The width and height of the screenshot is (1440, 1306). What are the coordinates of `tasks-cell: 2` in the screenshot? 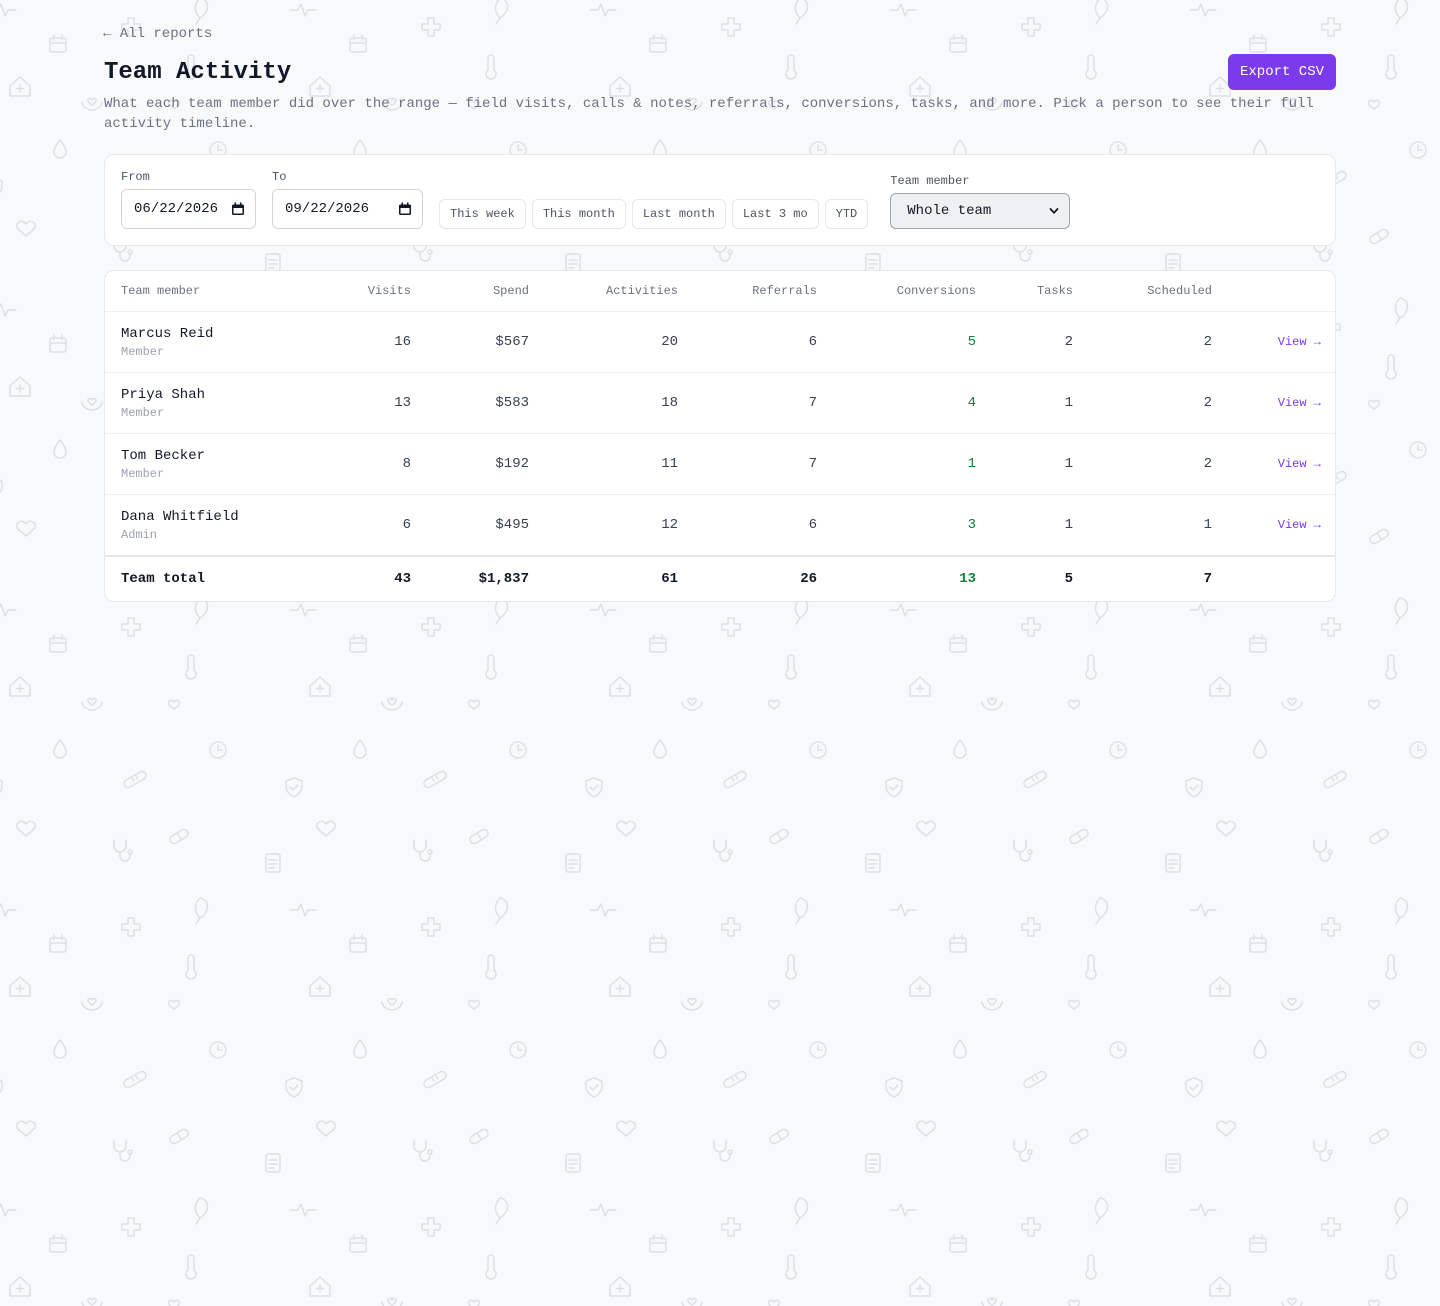 It's located at (1024, 342).